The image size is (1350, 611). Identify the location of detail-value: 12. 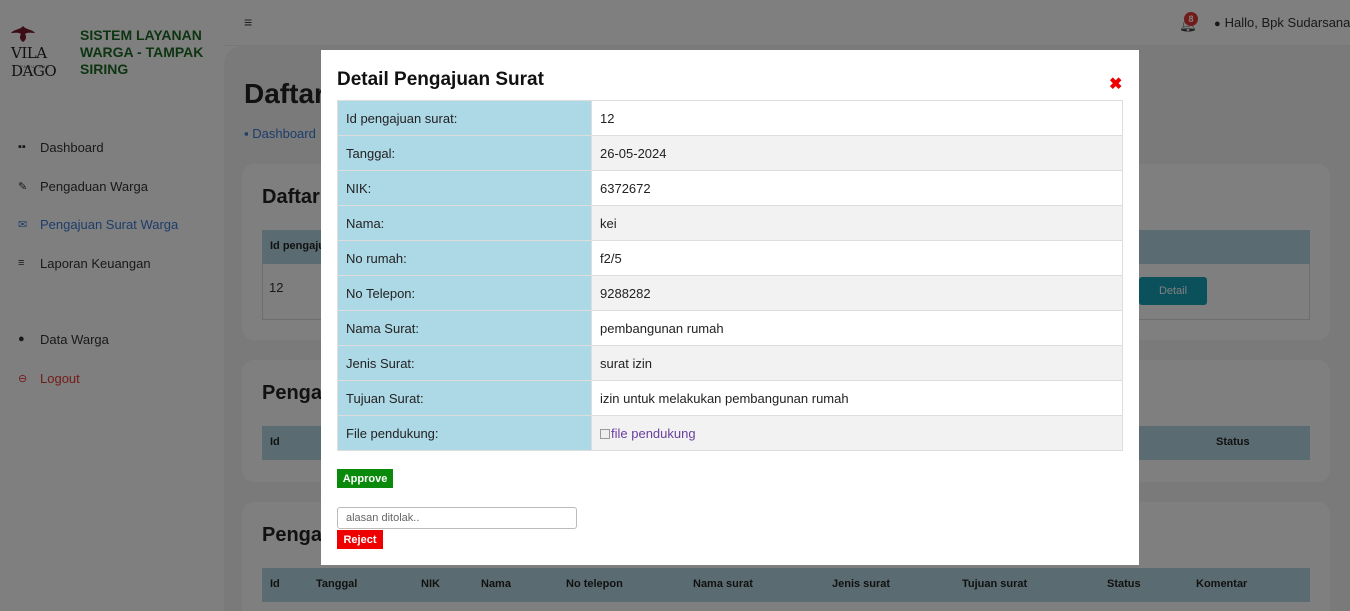
(857, 118).